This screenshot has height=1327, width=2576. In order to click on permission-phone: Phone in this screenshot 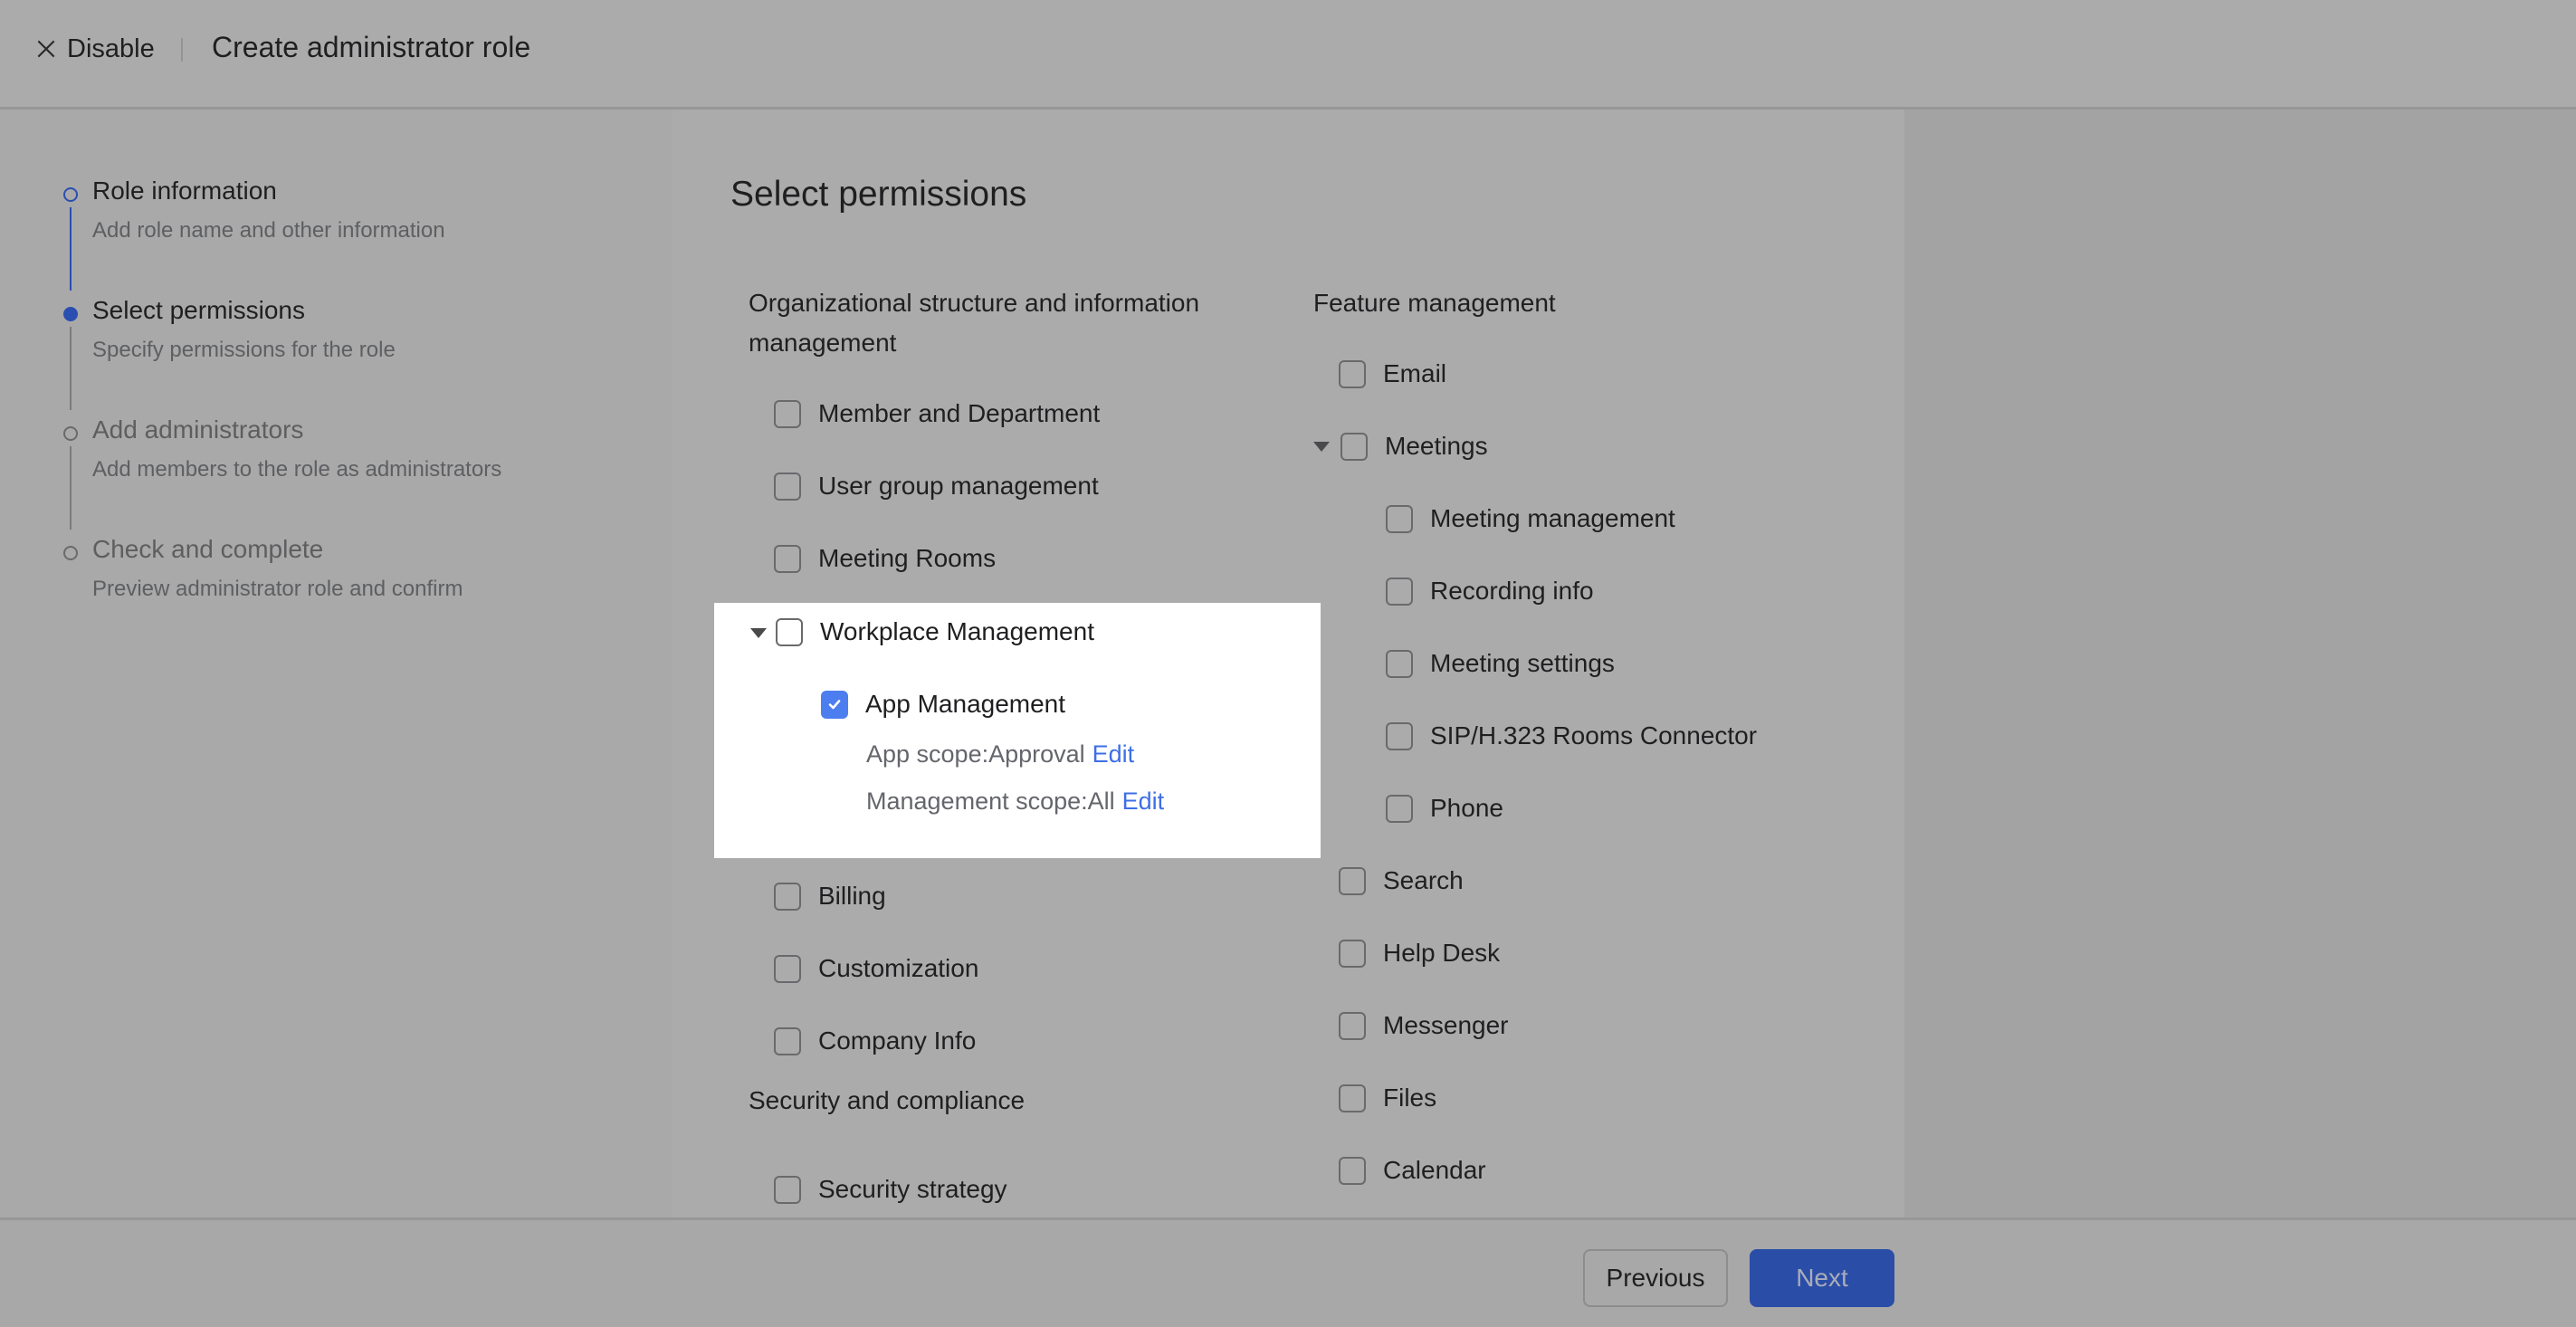, I will do `click(1444, 808)`.